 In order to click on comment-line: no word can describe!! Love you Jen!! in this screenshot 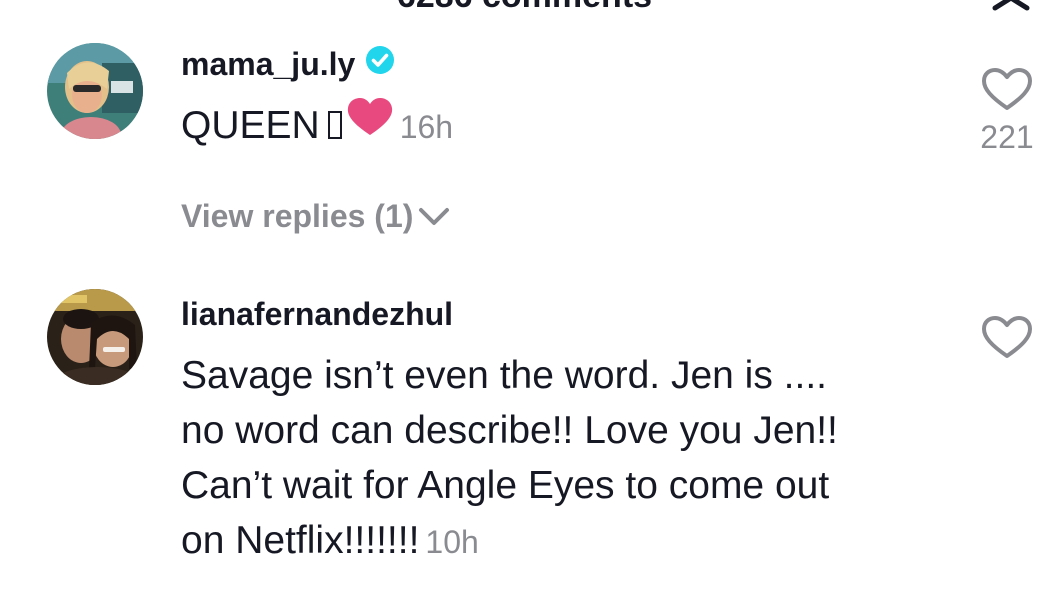, I will do `click(509, 430)`.